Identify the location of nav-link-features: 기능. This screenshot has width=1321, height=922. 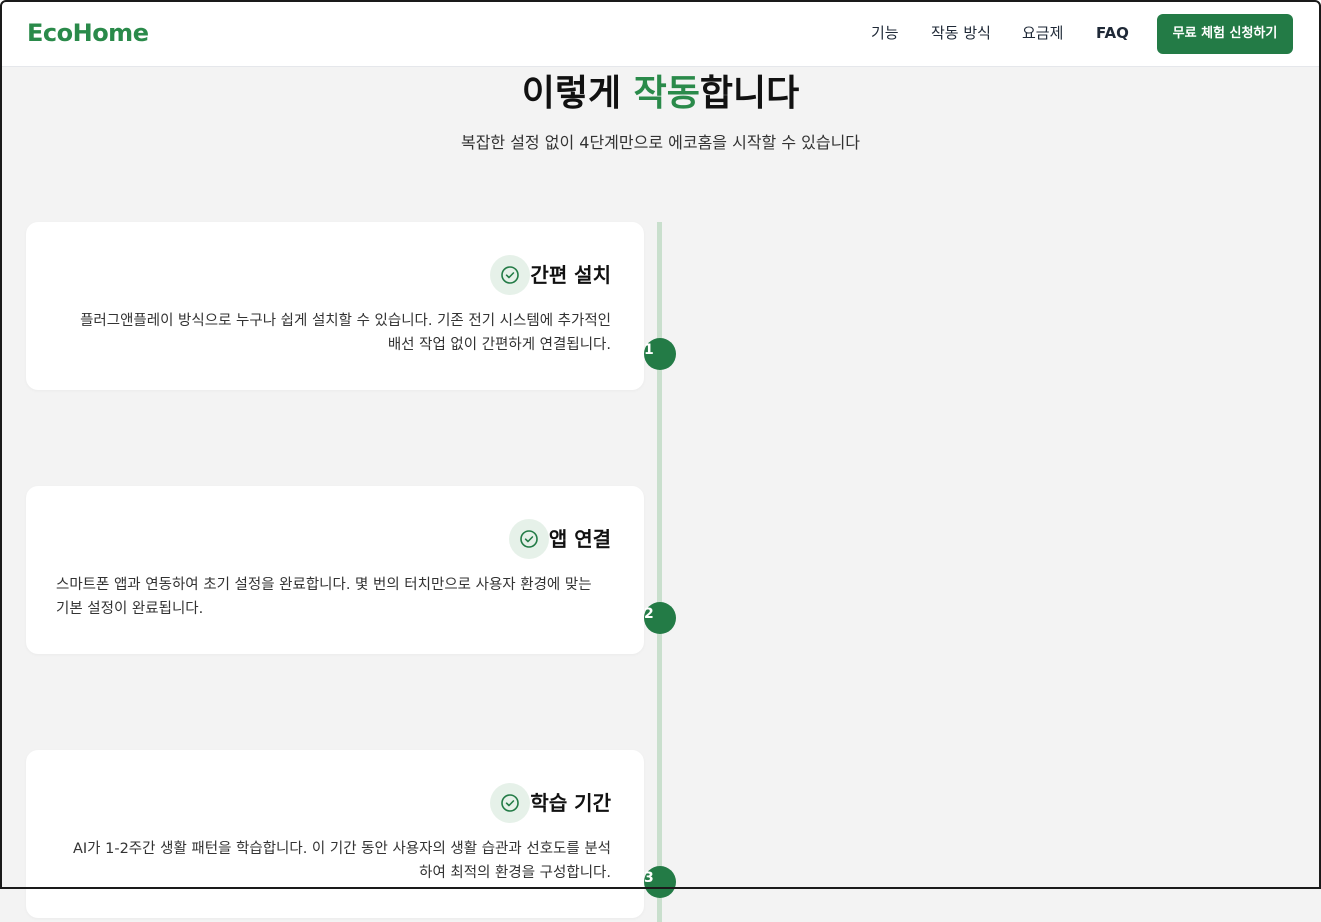
(885, 33).